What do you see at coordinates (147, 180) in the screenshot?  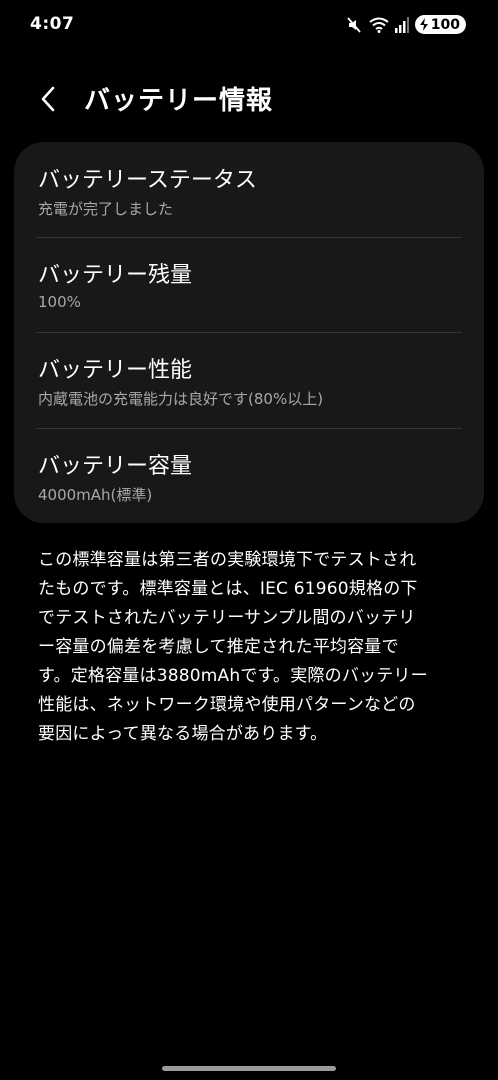 I see `item-label: バッテリーステータス` at bounding box center [147, 180].